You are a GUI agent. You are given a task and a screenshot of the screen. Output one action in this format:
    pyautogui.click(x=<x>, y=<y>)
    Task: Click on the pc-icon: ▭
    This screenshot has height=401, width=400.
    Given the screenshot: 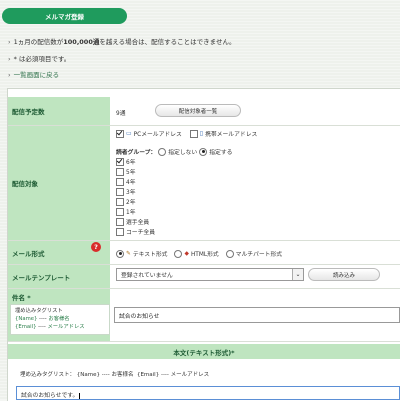 What is the action you would take?
    pyautogui.click(x=129, y=133)
    